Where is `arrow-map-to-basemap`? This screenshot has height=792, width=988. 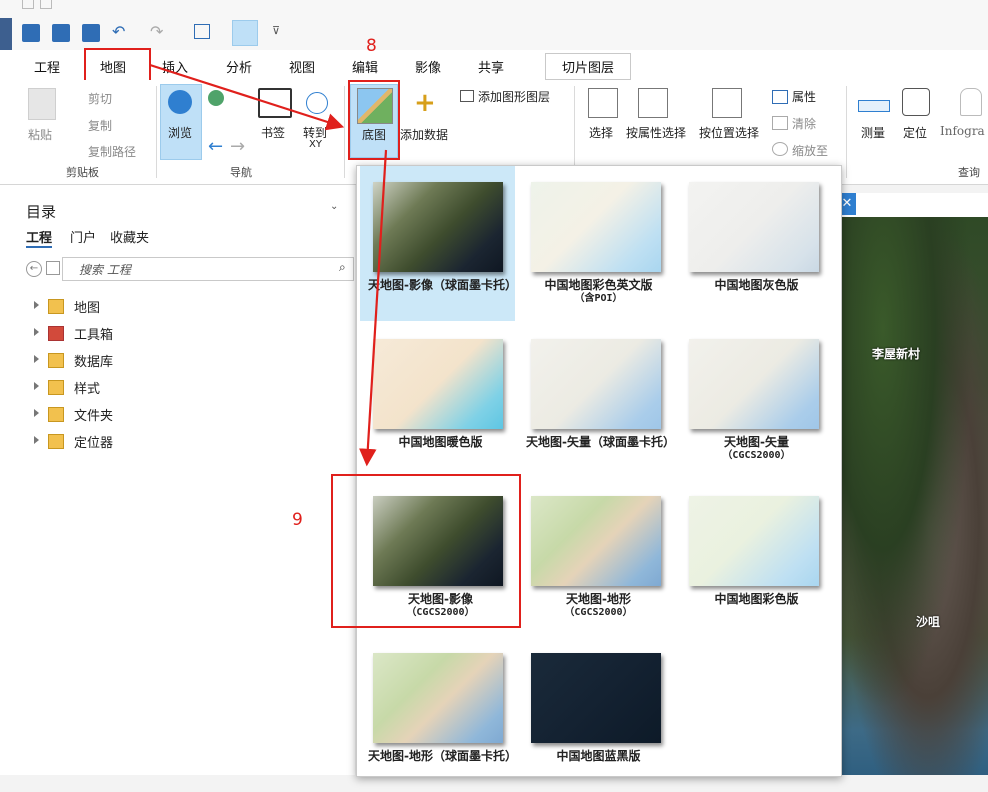 arrow-map-to-basemap is located at coordinates (247, 97).